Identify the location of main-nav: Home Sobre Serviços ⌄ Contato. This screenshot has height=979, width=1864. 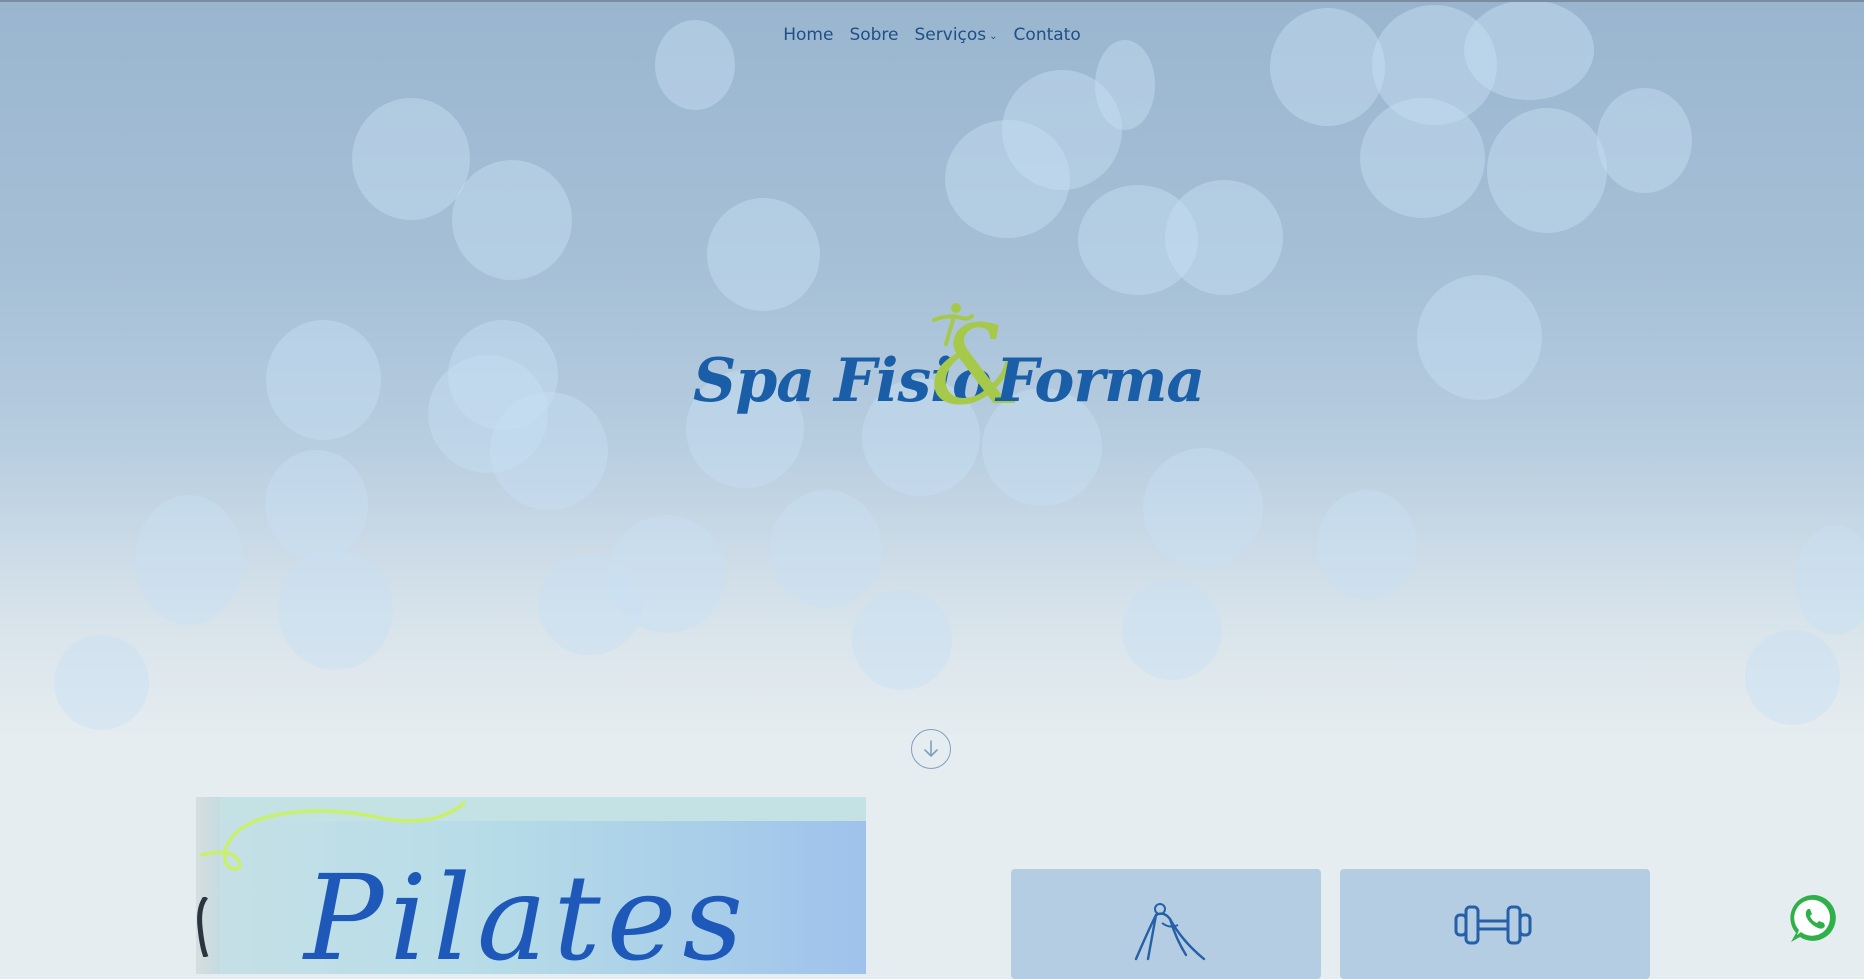
(932, 35).